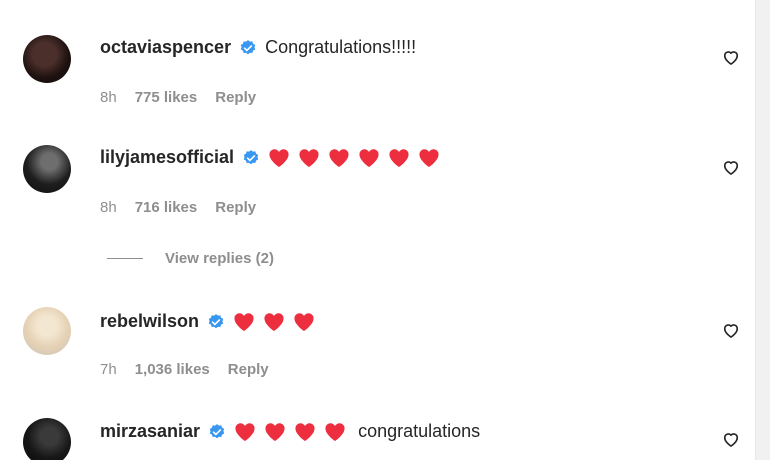 The width and height of the screenshot is (770, 460). Describe the element at coordinates (762, 230) in the screenshot. I see `scrollbar` at that location.